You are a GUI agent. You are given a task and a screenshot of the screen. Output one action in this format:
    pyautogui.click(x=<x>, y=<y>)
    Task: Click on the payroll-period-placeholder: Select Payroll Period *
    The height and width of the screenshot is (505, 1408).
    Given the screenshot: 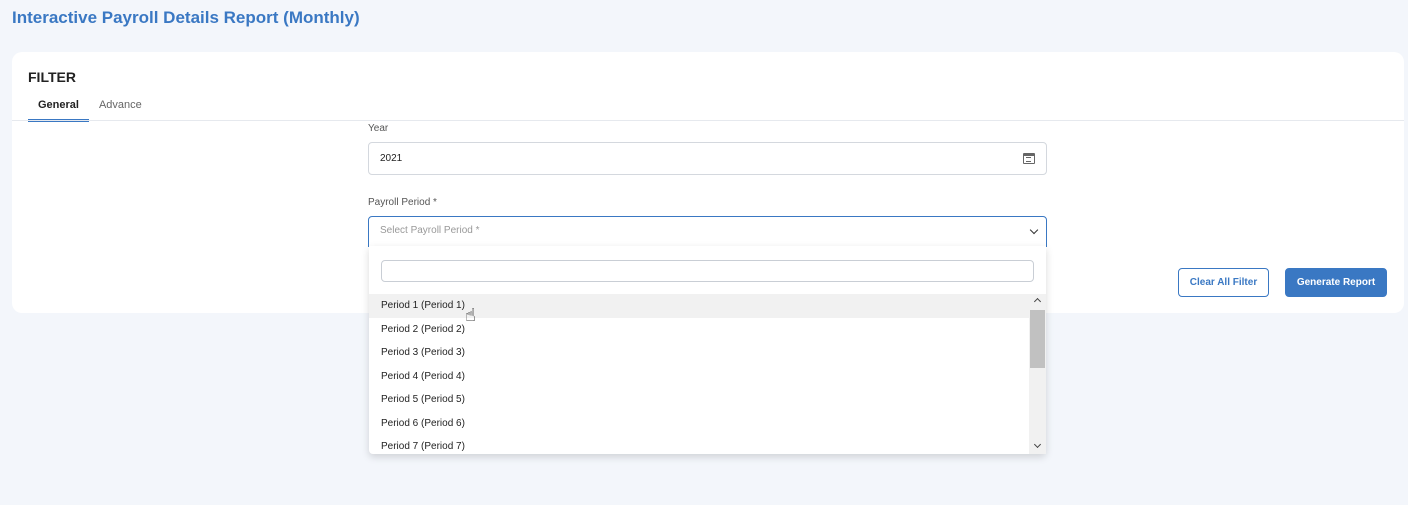 What is the action you would take?
    pyautogui.click(x=430, y=230)
    